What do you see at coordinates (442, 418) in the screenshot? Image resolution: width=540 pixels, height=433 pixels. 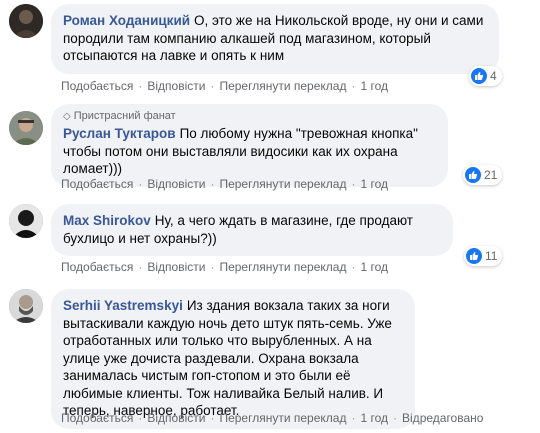 I see `edited-label: Відредаговано` at bounding box center [442, 418].